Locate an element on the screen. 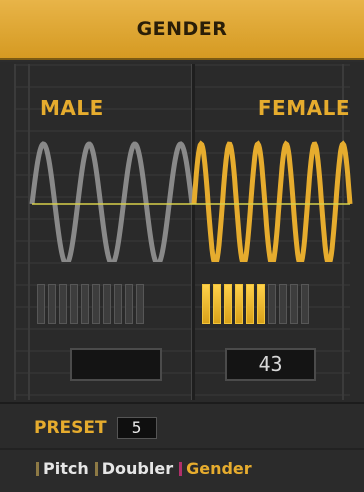 Image resolution: width=364 pixels, height=492 pixels. female-label: FEMALE is located at coordinates (303, 108).